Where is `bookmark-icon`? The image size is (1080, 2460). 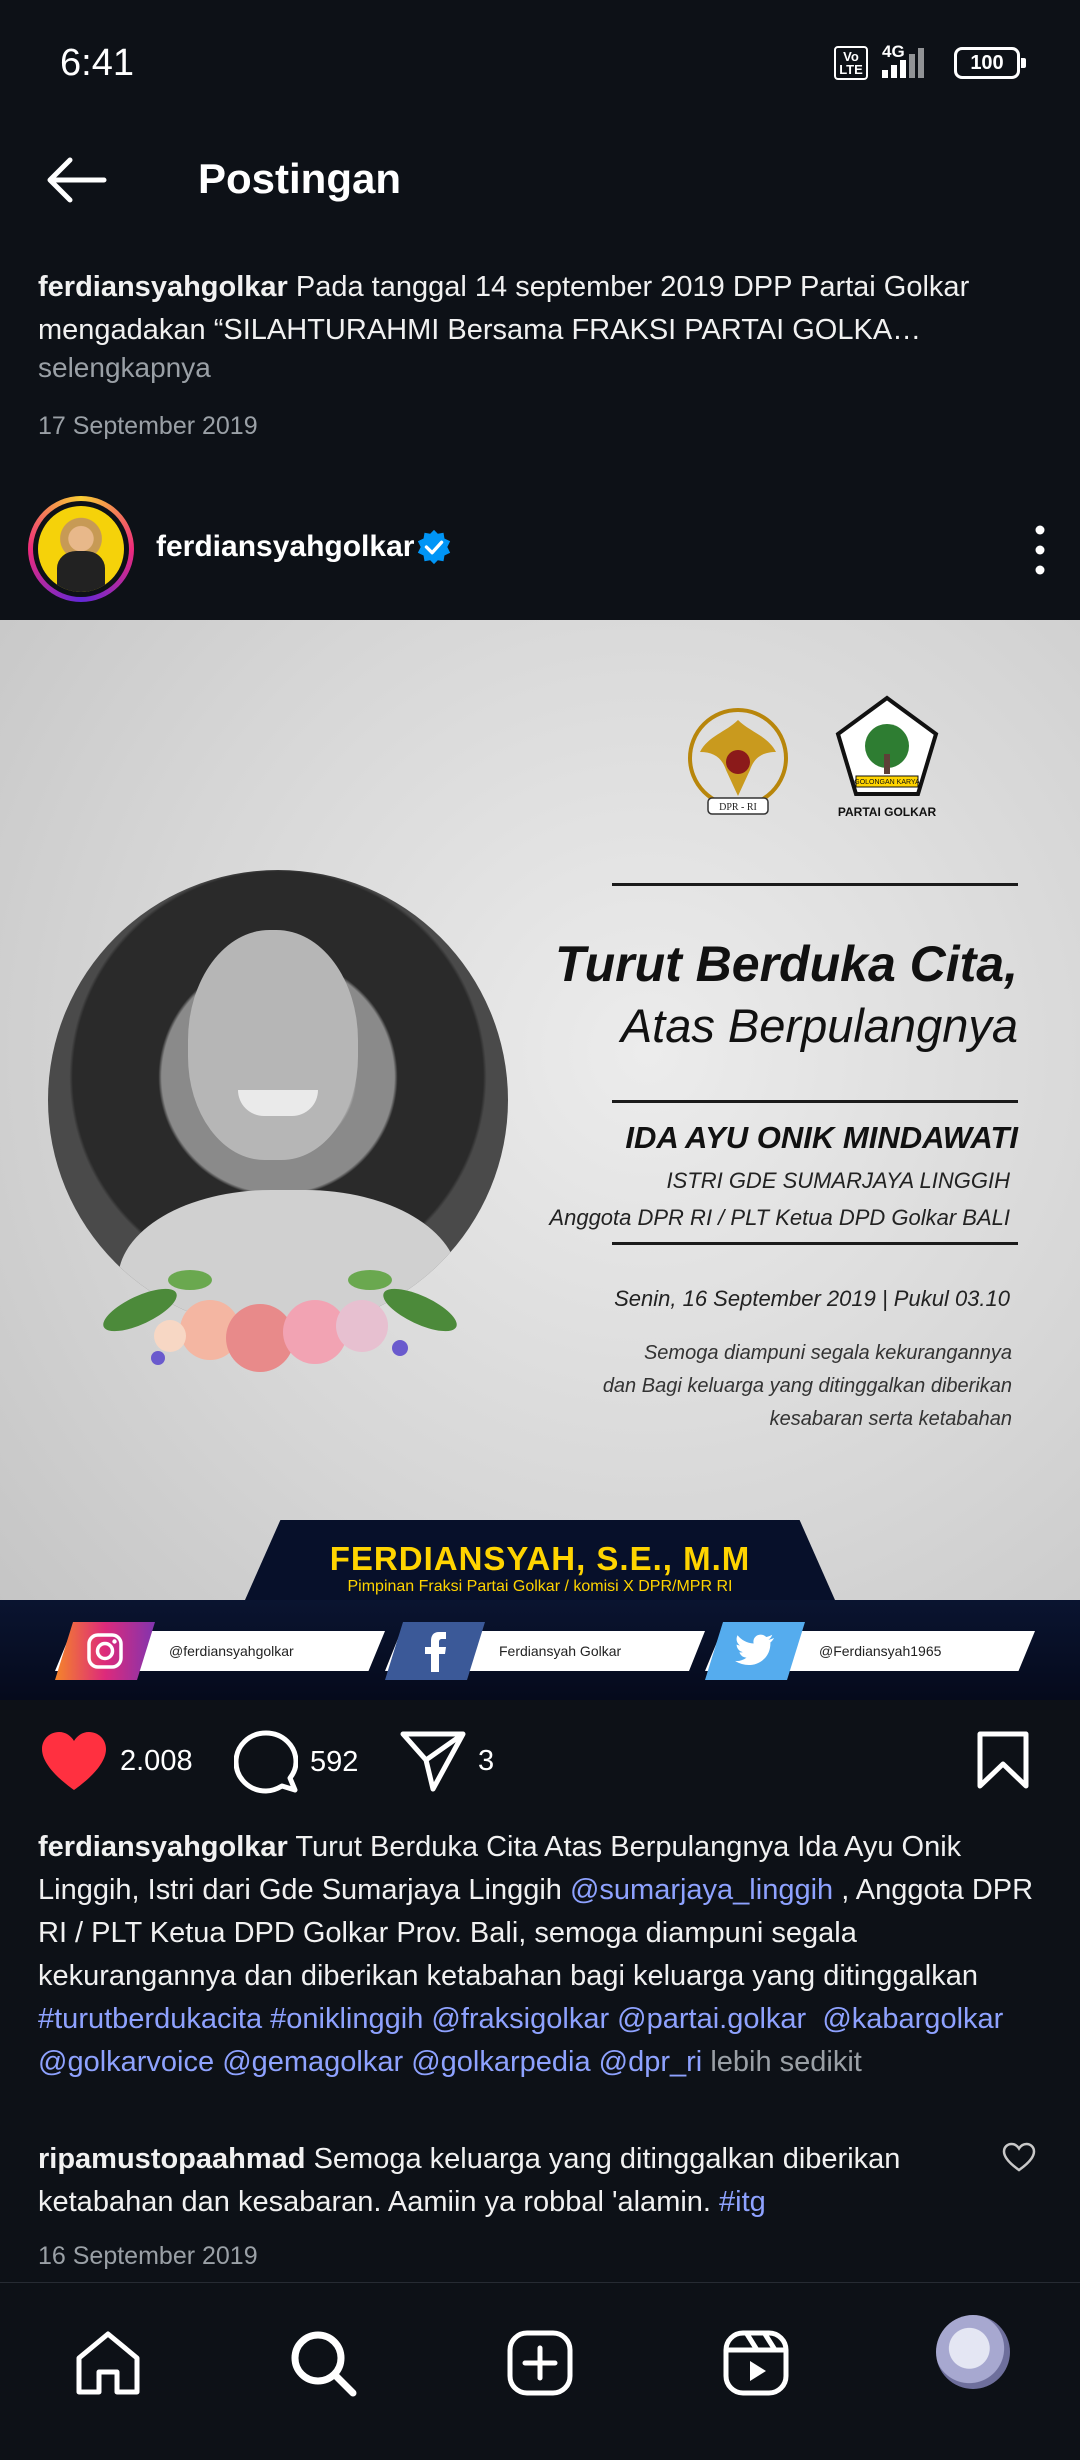 bookmark-icon is located at coordinates (1003, 1760).